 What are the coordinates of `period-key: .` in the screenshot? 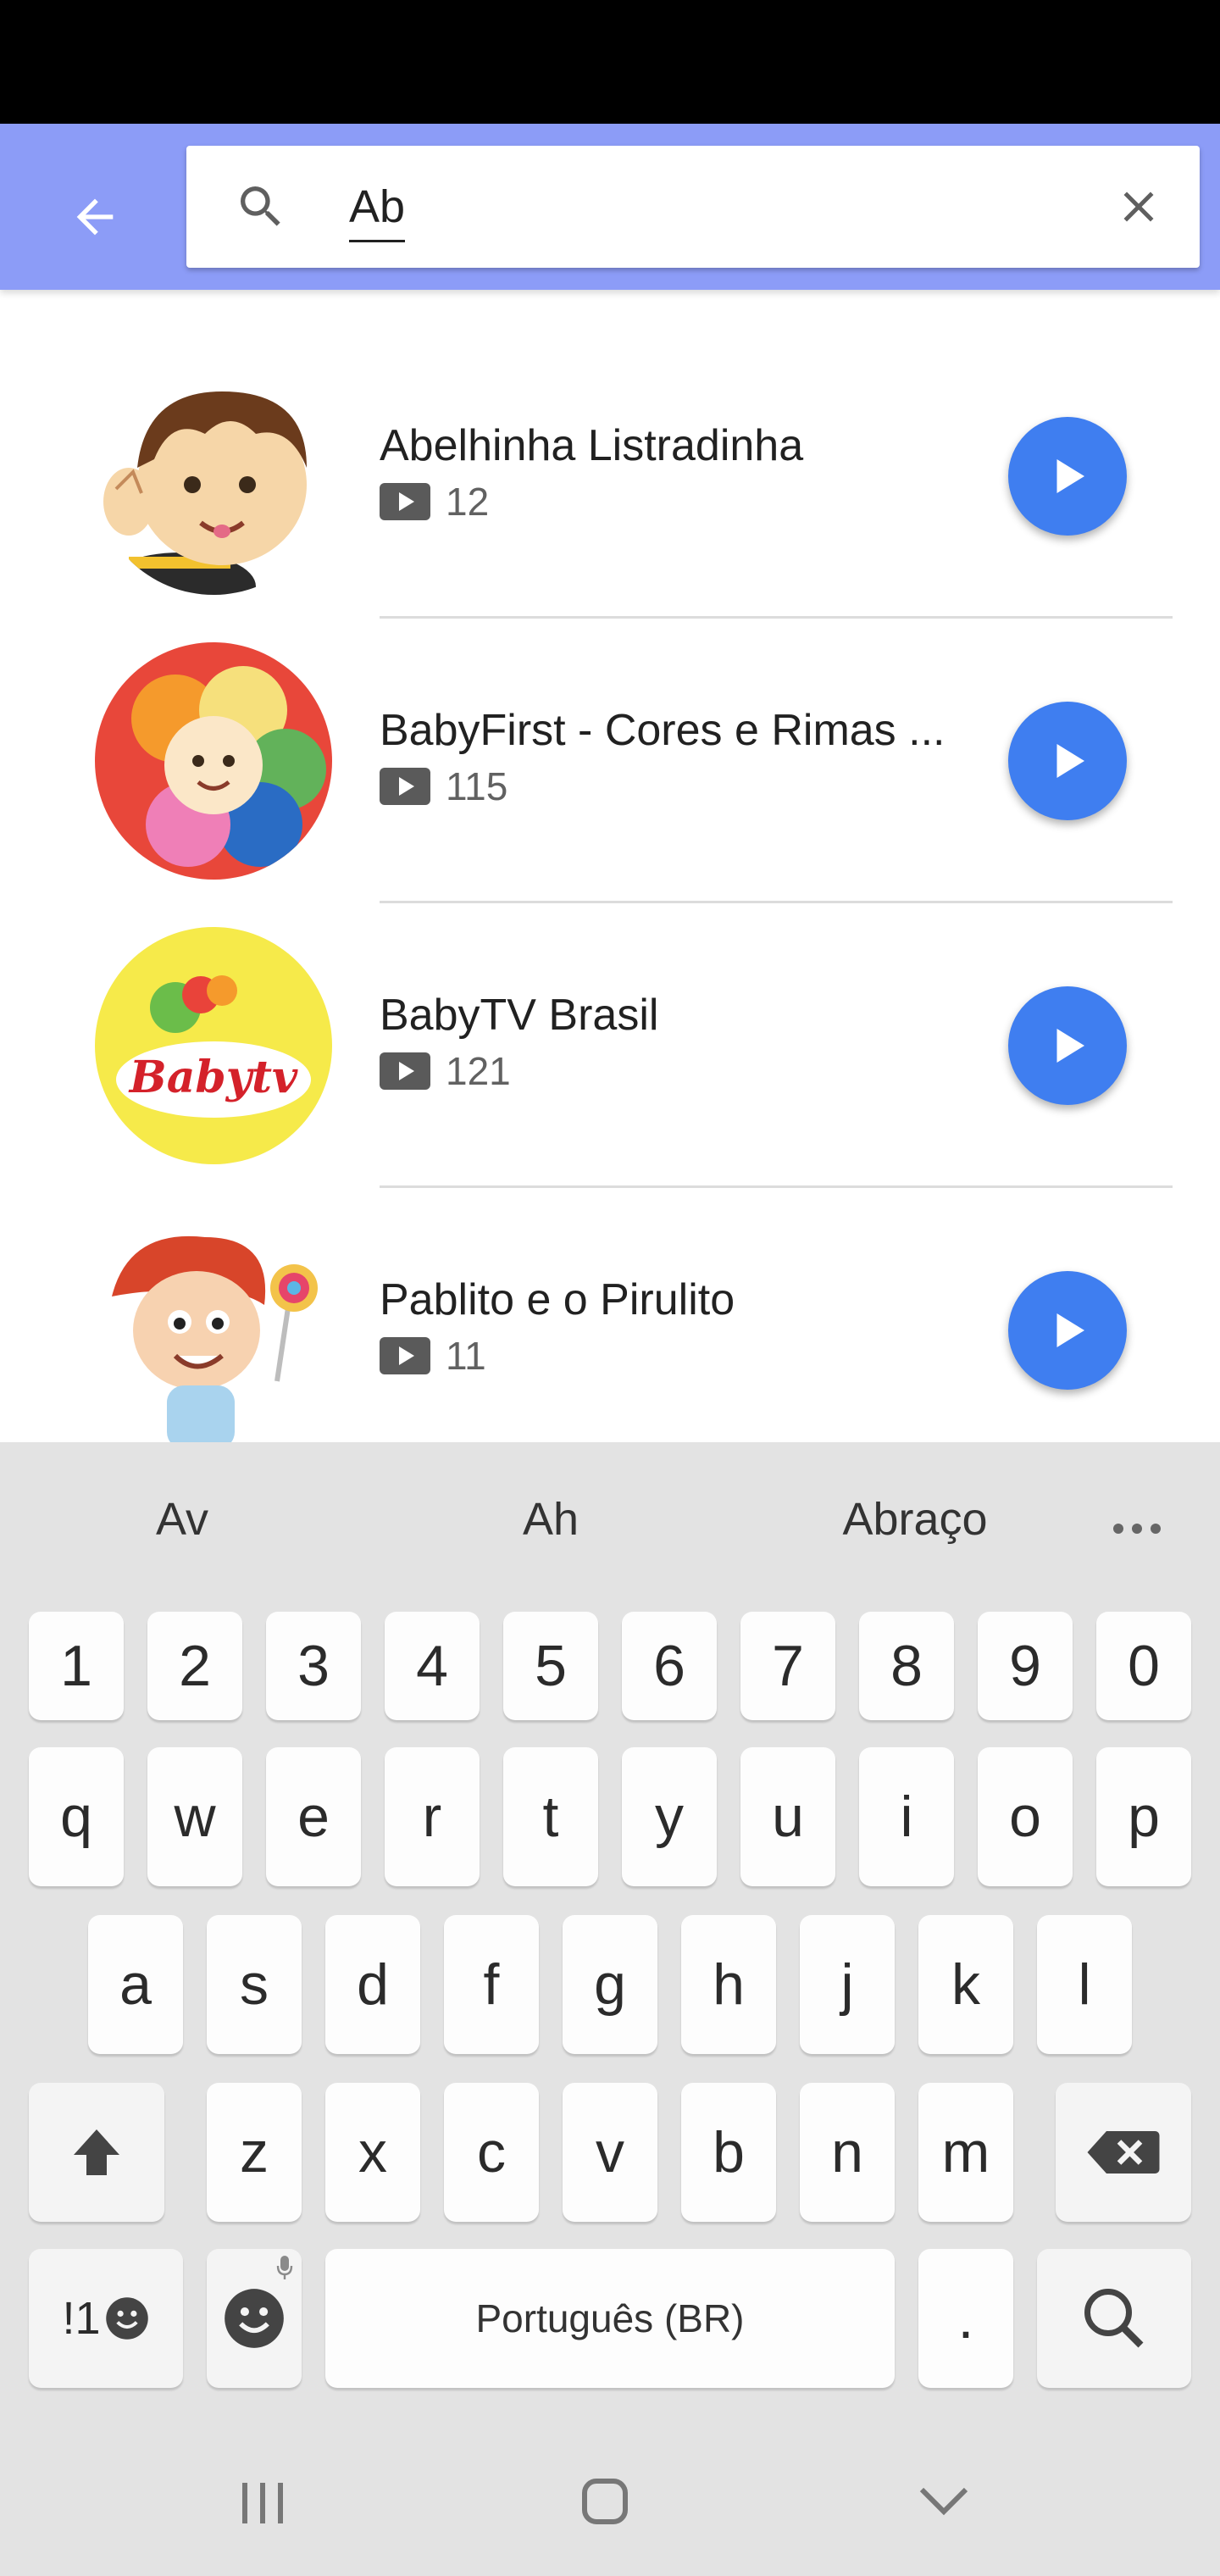 It's located at (965, 2318).